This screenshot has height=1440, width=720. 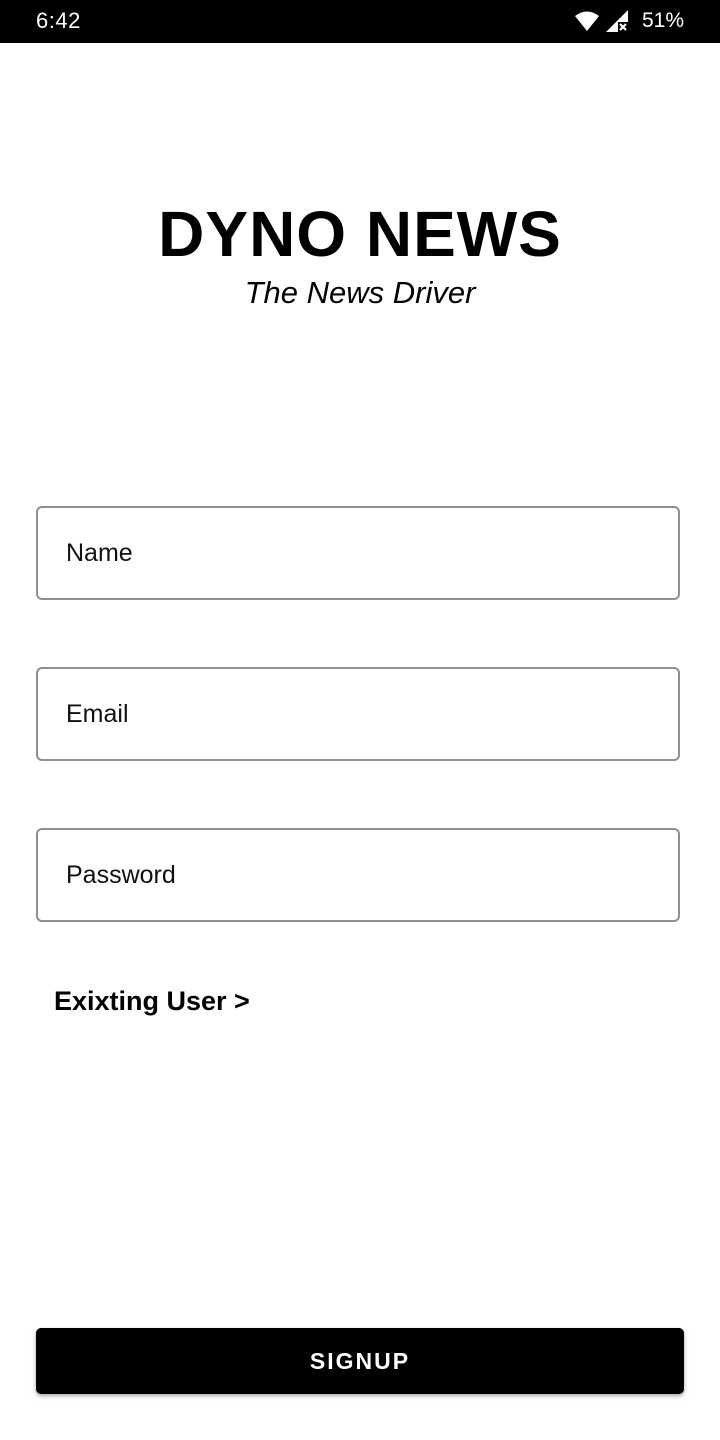 I want to click on wifi-icon, so click(x=586, y=21).